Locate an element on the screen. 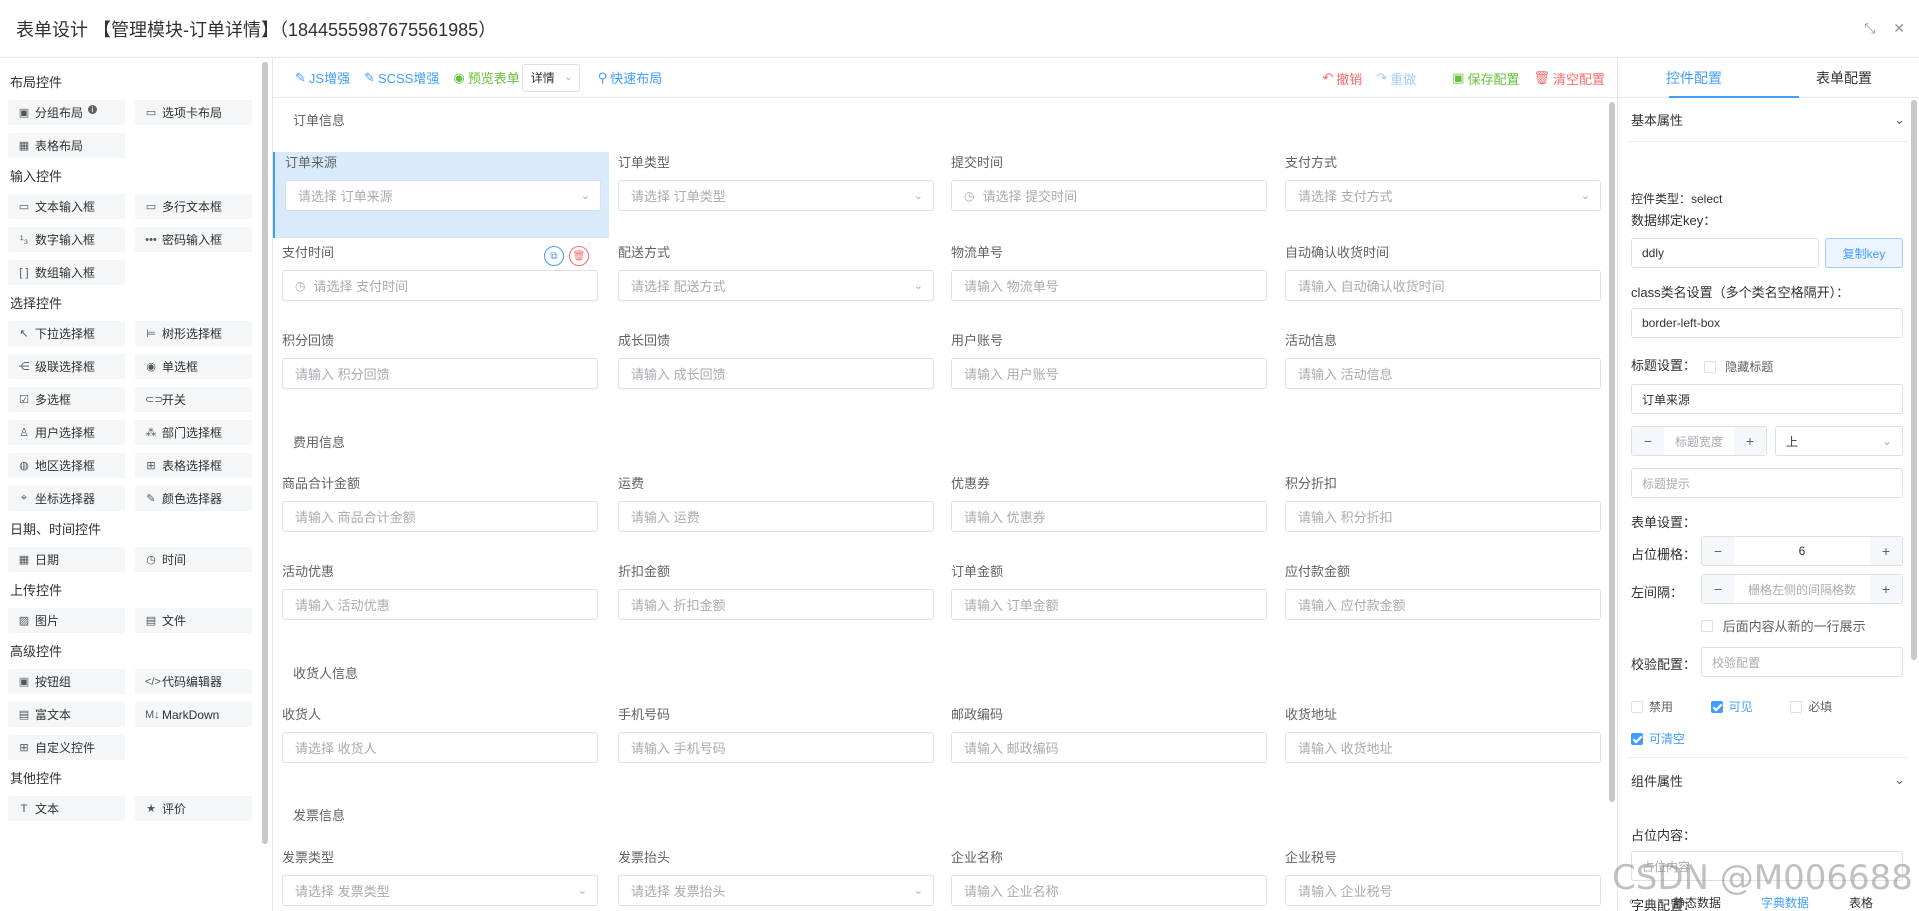 This screenshot has height=911, width=1919. tax-no-input: 请输入 企业税号 is located at coordinates (1443, 890).